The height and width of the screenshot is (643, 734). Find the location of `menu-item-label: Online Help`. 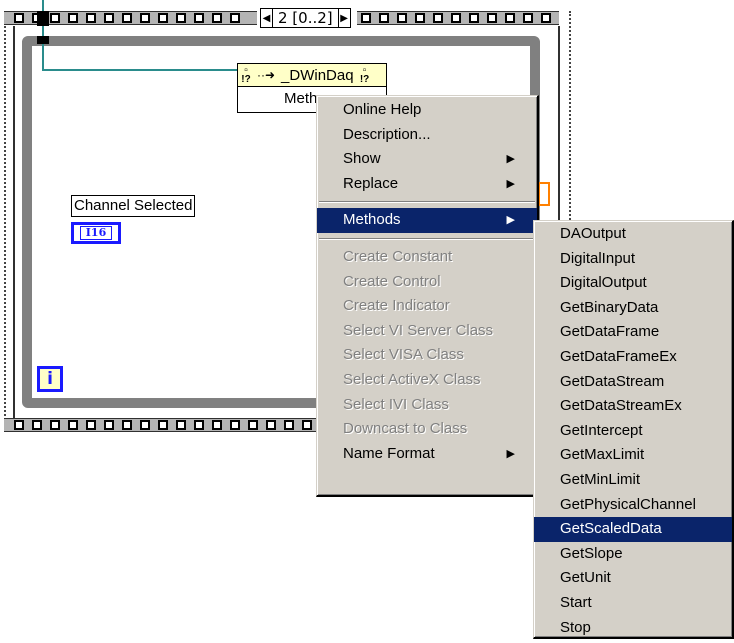

menu-item-label: Online Help is located at coordinates (382, 109).